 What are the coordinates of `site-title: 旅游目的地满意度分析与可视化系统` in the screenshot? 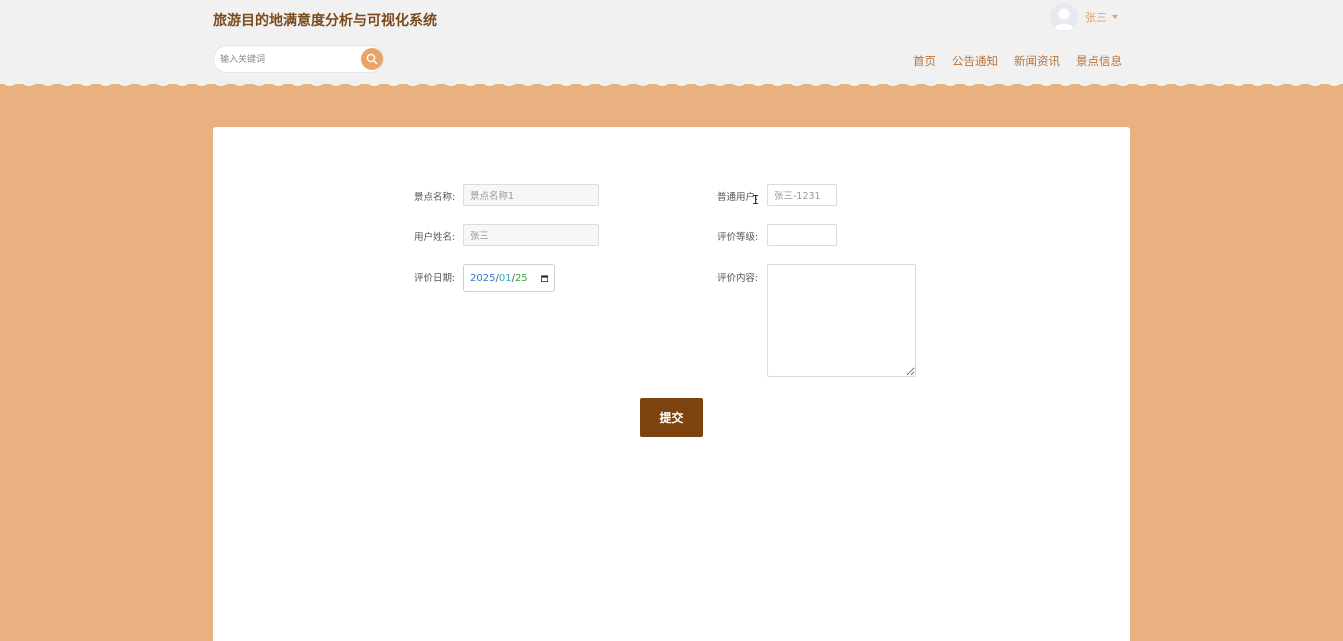 It's located at (325, 21).